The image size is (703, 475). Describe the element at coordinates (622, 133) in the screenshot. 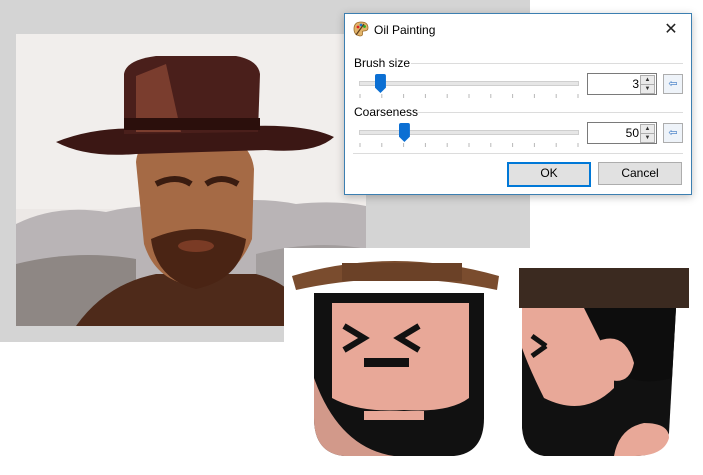

I see `coarseness-spinbox: 50 ▲ ▼` at that location.